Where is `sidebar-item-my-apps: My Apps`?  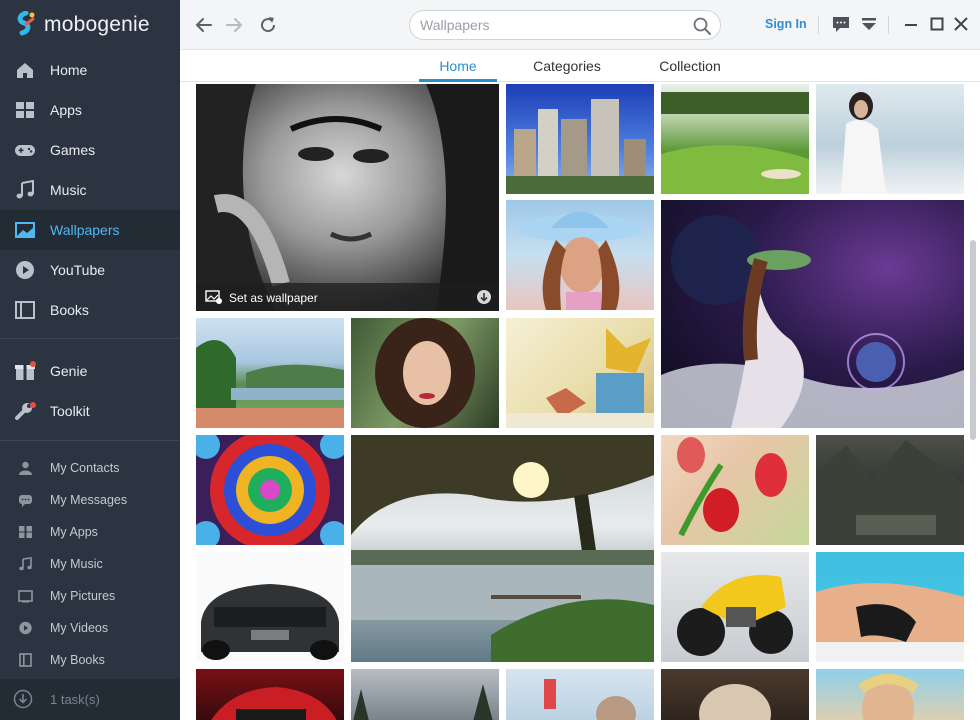 sidebar-item-my-apps: My Apps is located at coordinates (90, 532).